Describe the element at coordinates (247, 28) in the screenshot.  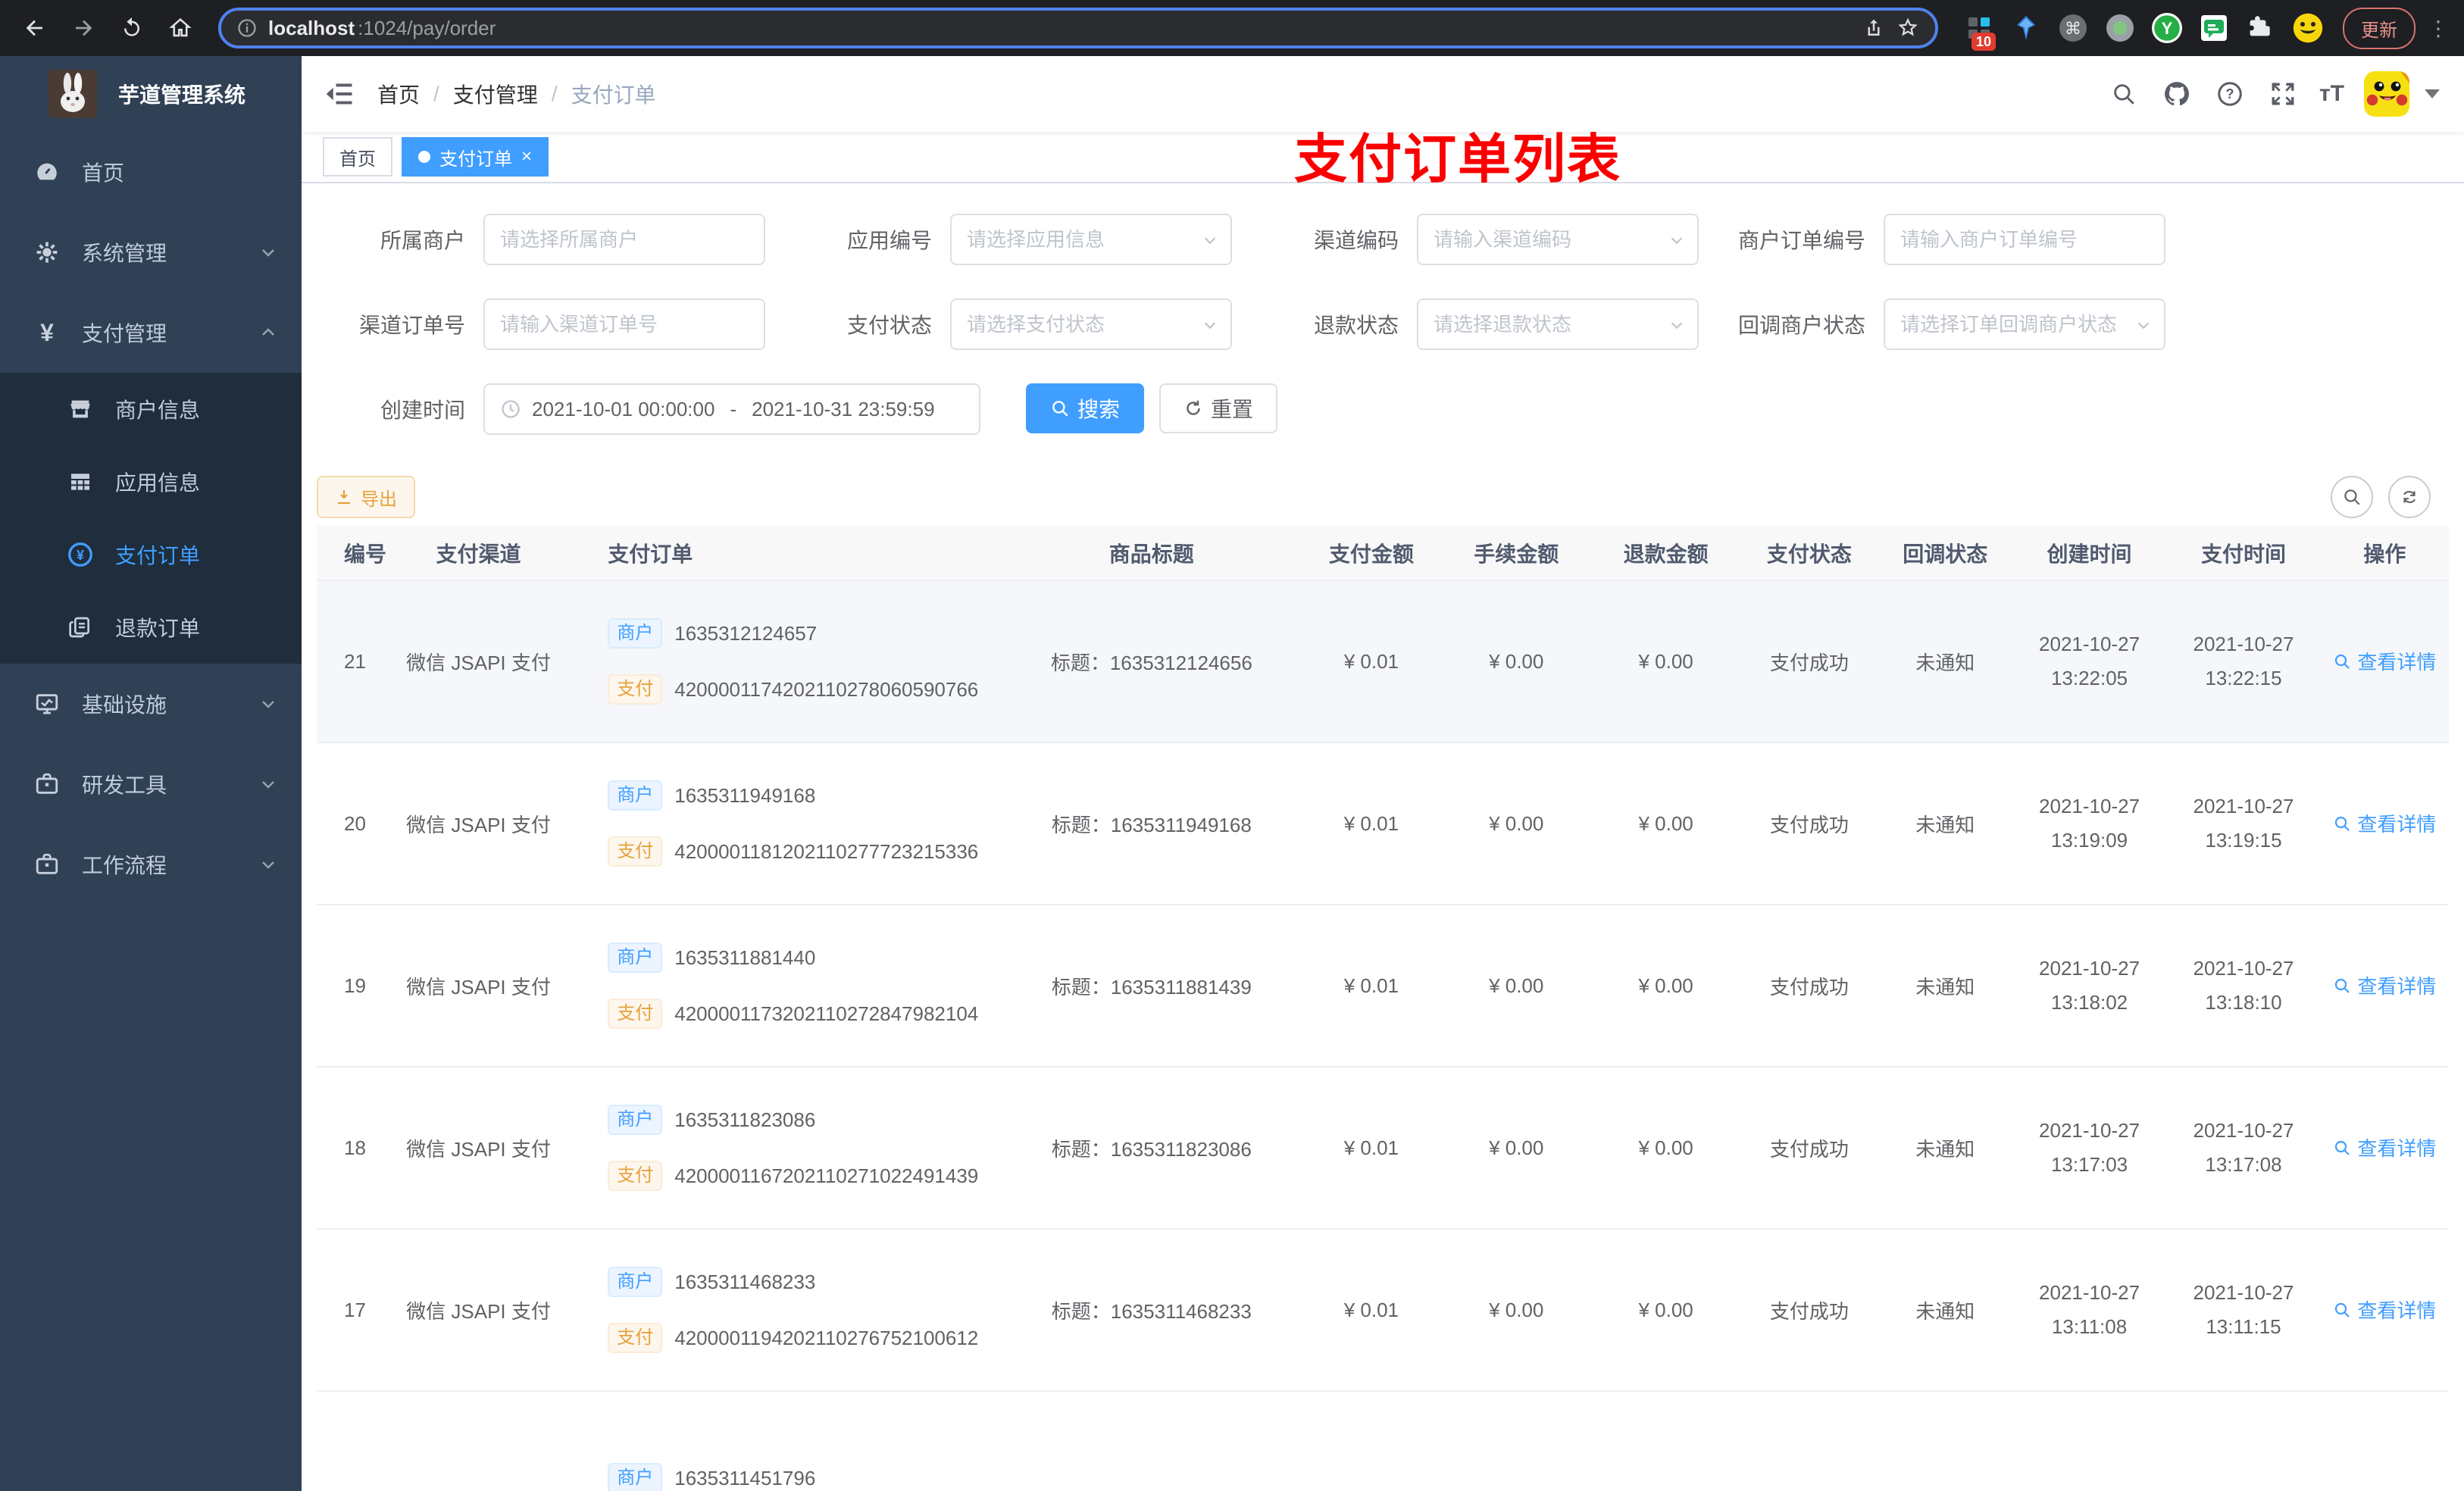
I see `site-info-icon` at that location.